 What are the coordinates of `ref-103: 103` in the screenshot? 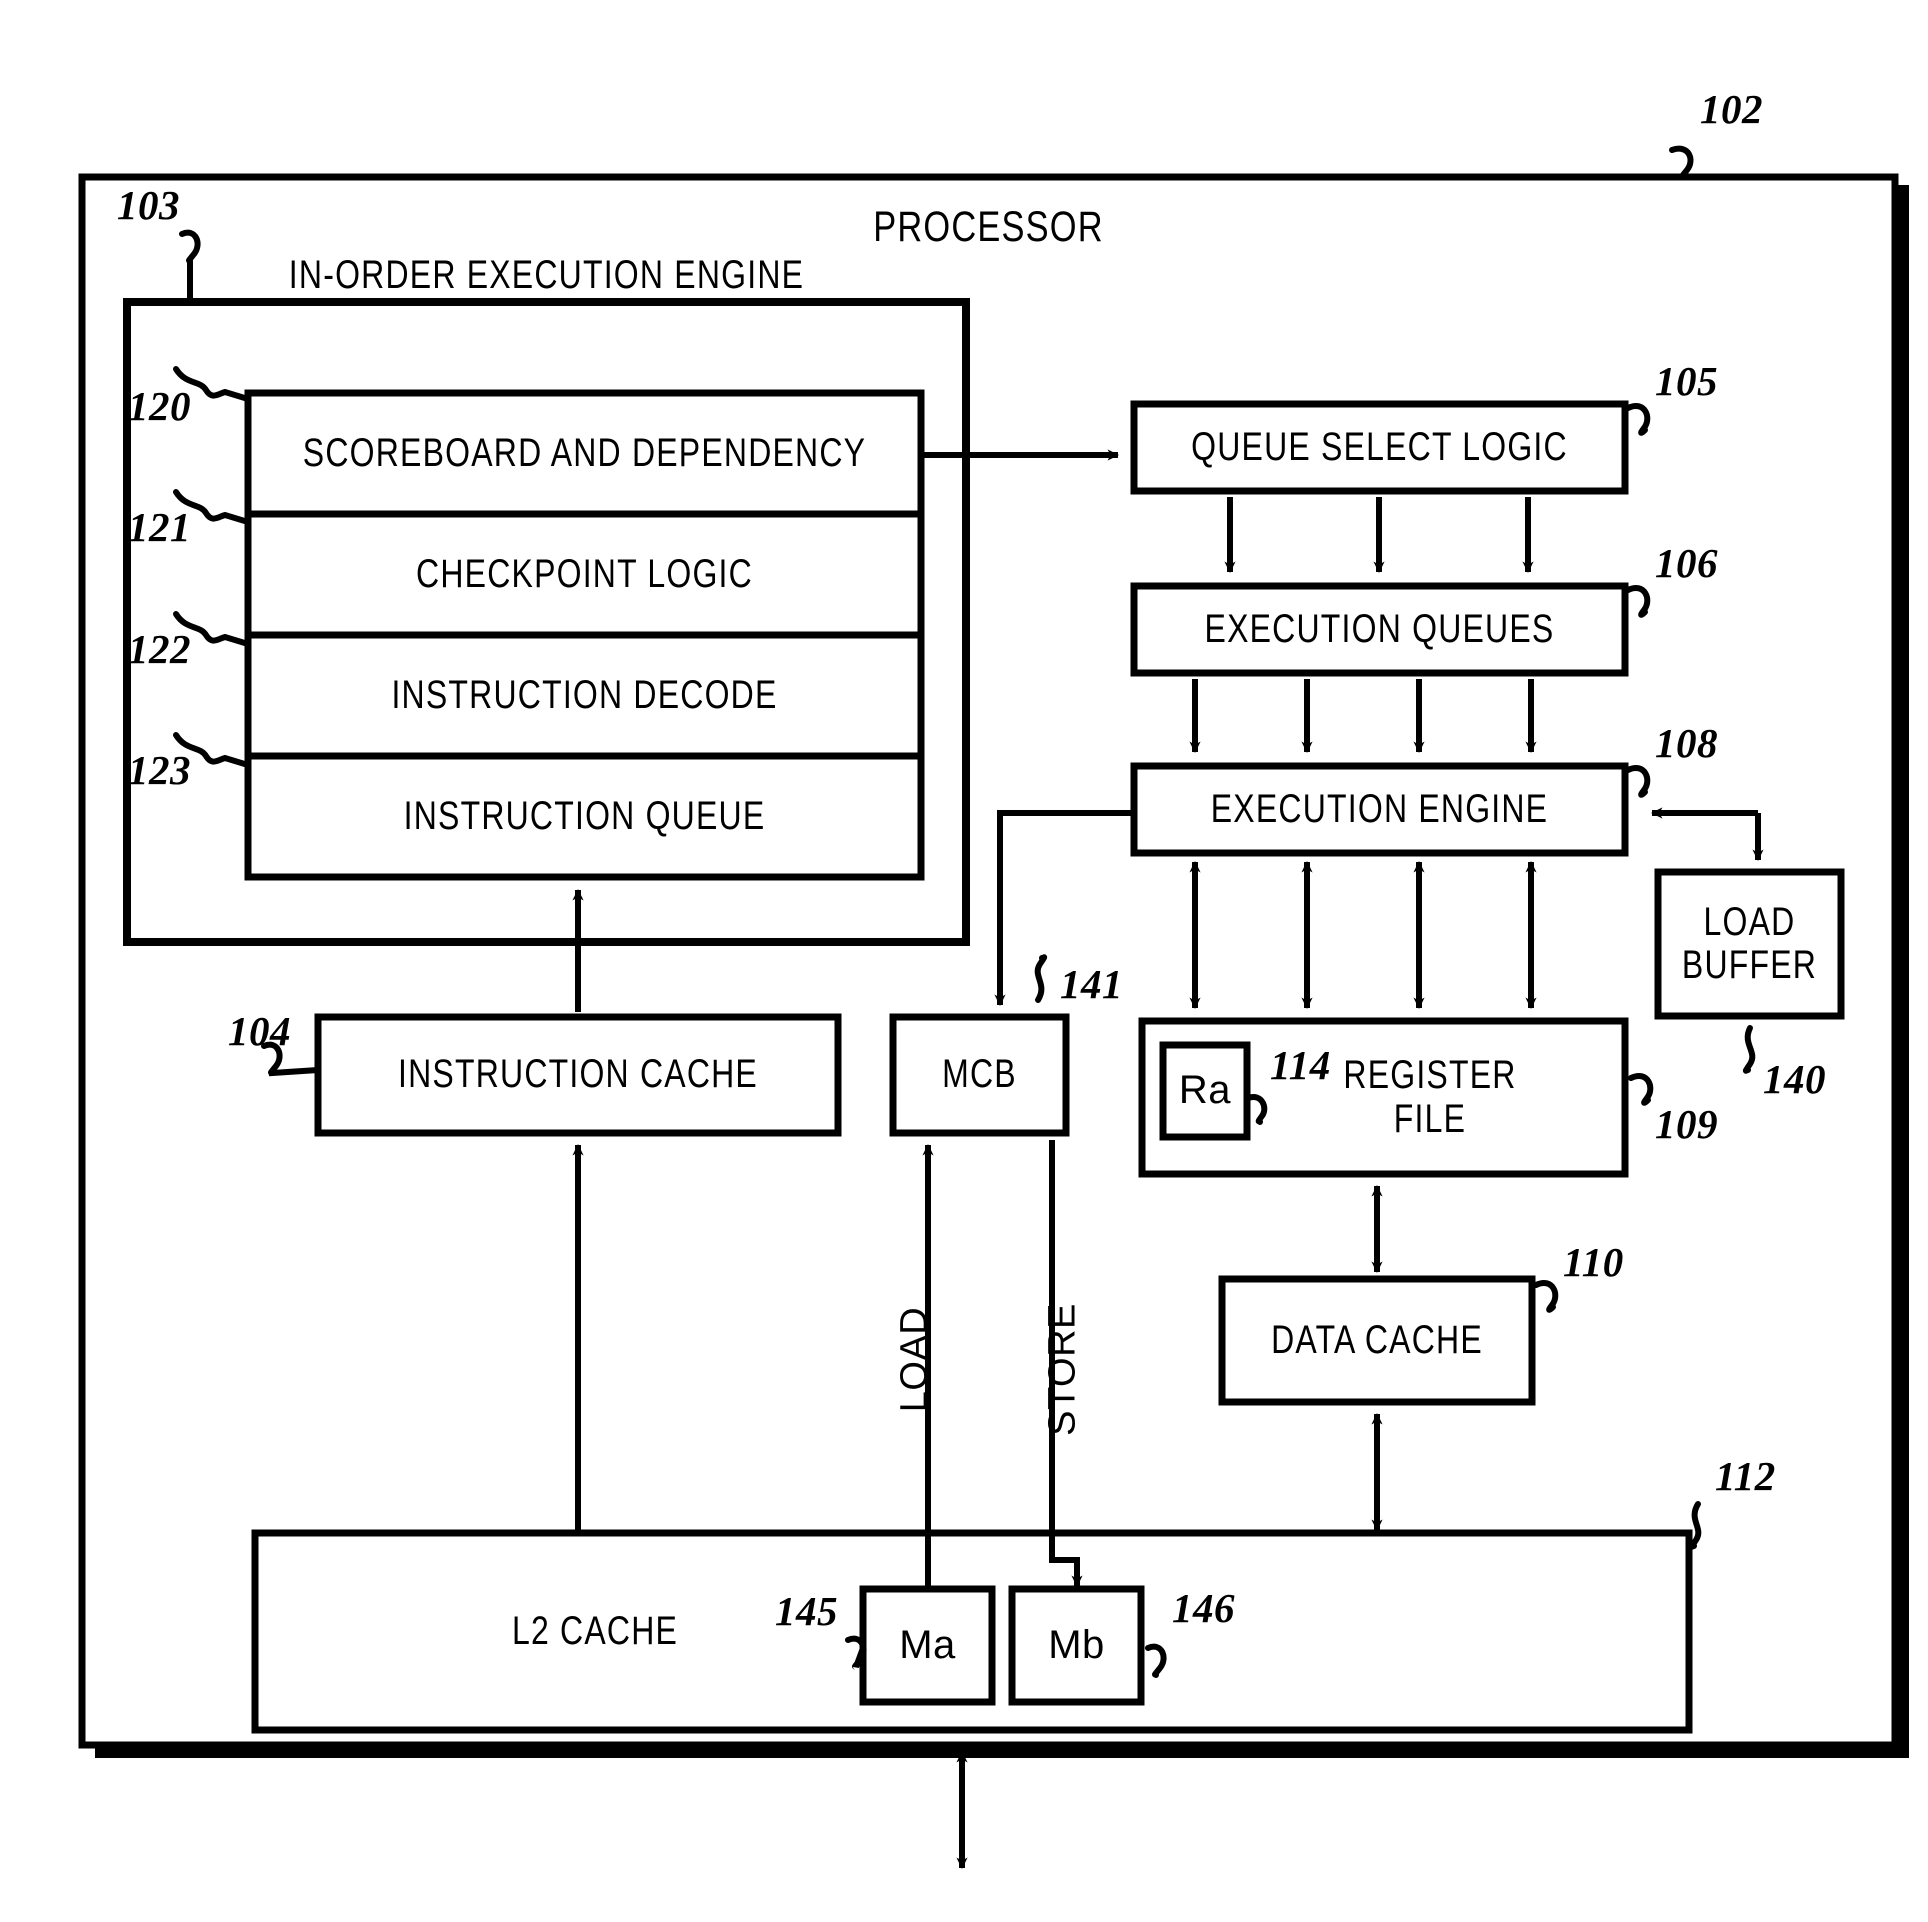 It's located at (148, 205).